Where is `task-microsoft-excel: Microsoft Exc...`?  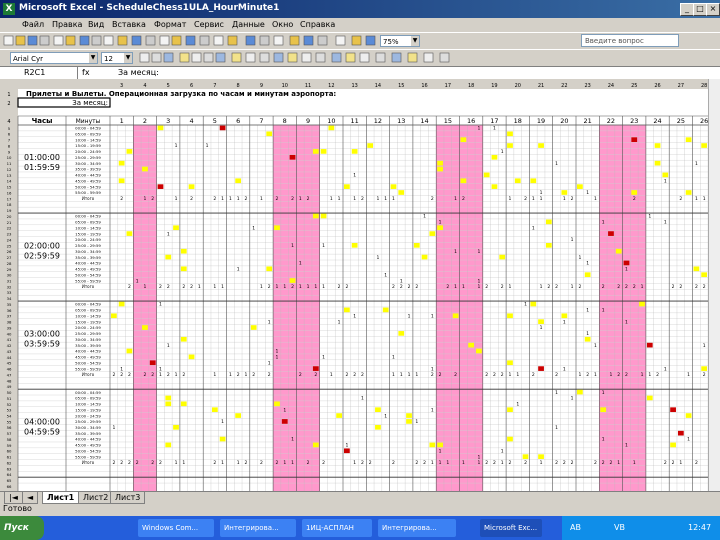 task-microsoft-excel: Microsoft Exc... is located at coordinates (511, 528).